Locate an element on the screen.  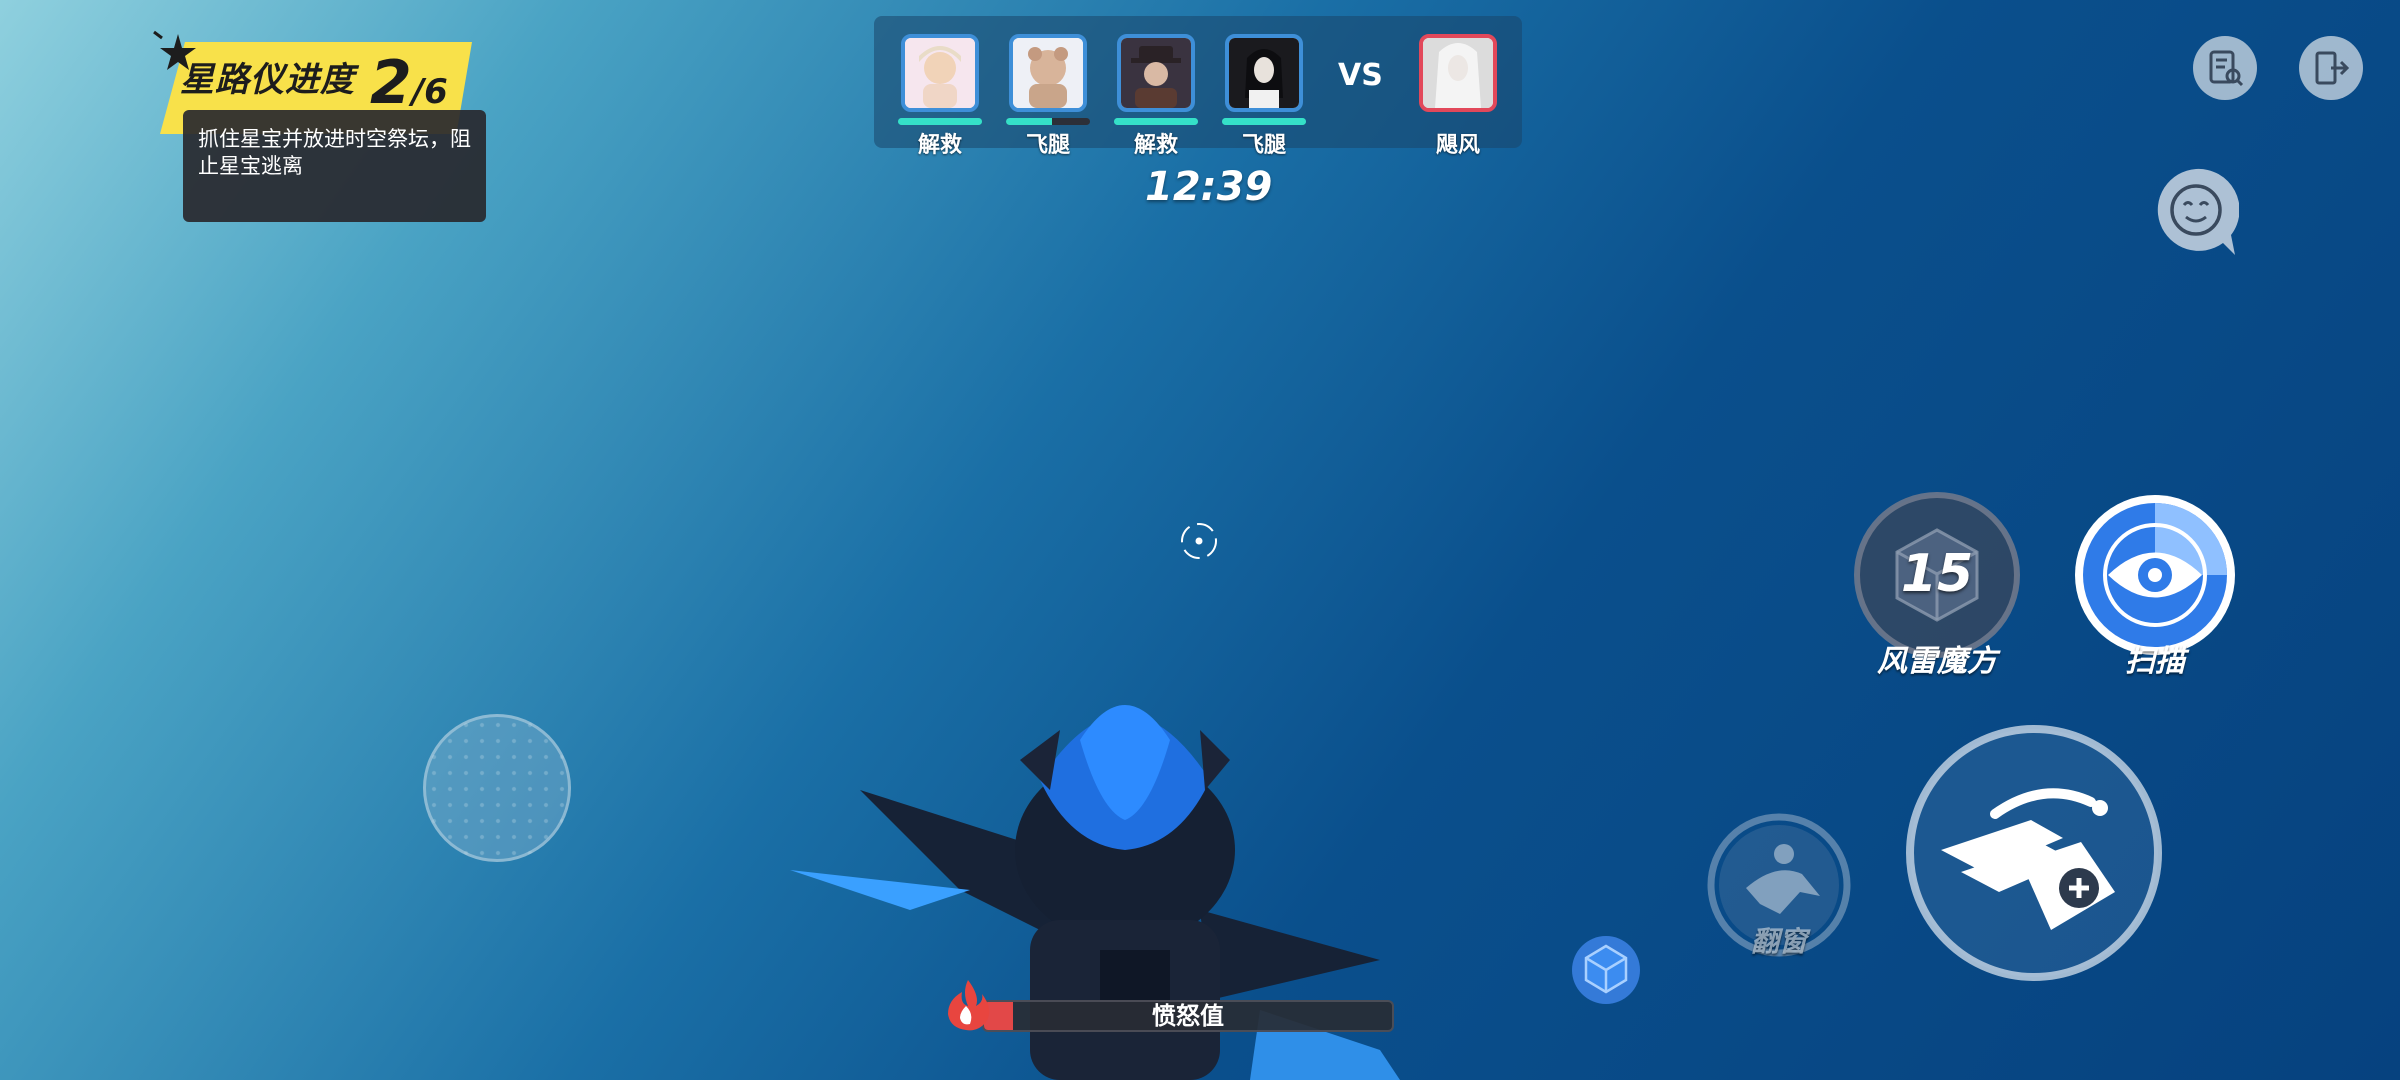
item-cube-button is located at coordinates (1606, 968).